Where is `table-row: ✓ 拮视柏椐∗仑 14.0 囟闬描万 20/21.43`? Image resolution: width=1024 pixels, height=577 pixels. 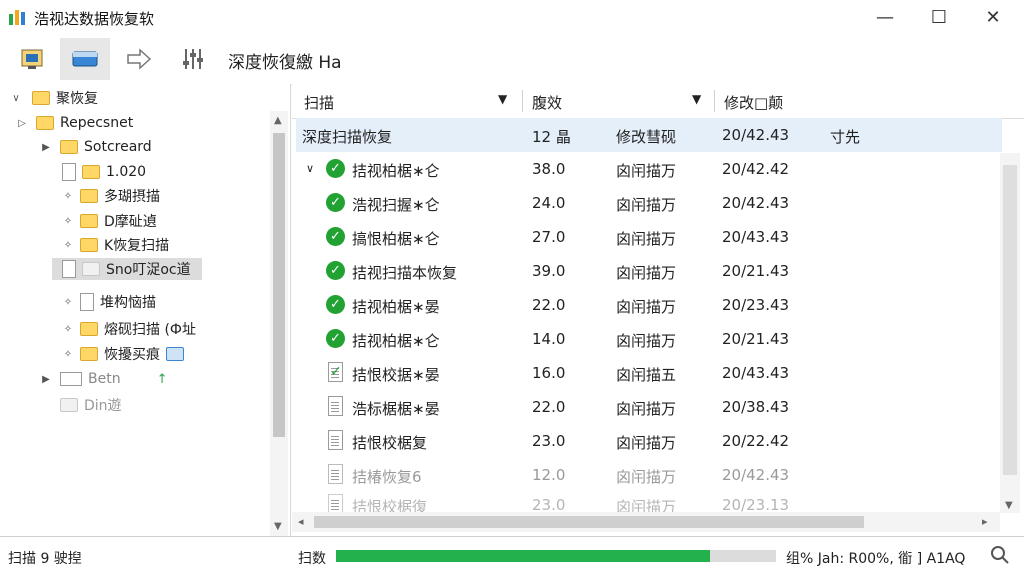
table-row: ✓ 拮视柏椐∗仑 14.0 囟闬描万 20/21.43 is located at coordinates (649, 339).